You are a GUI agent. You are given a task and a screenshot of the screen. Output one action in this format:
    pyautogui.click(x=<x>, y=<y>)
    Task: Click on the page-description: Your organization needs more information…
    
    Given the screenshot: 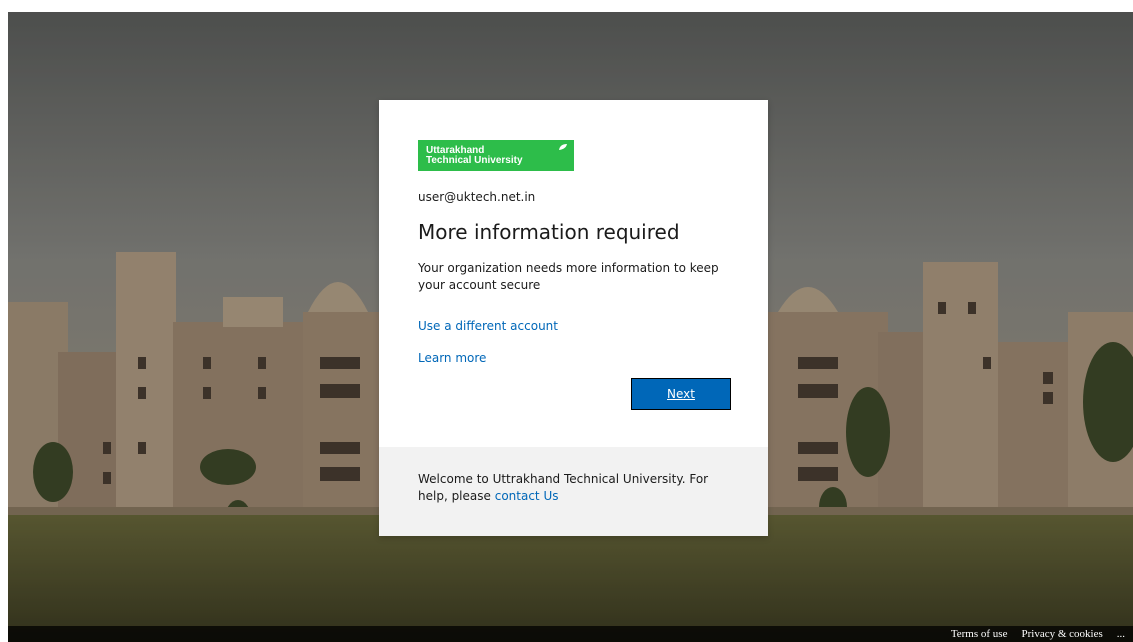 What is the action you would take?
    pyautogui.click(x=568, y=276)
    